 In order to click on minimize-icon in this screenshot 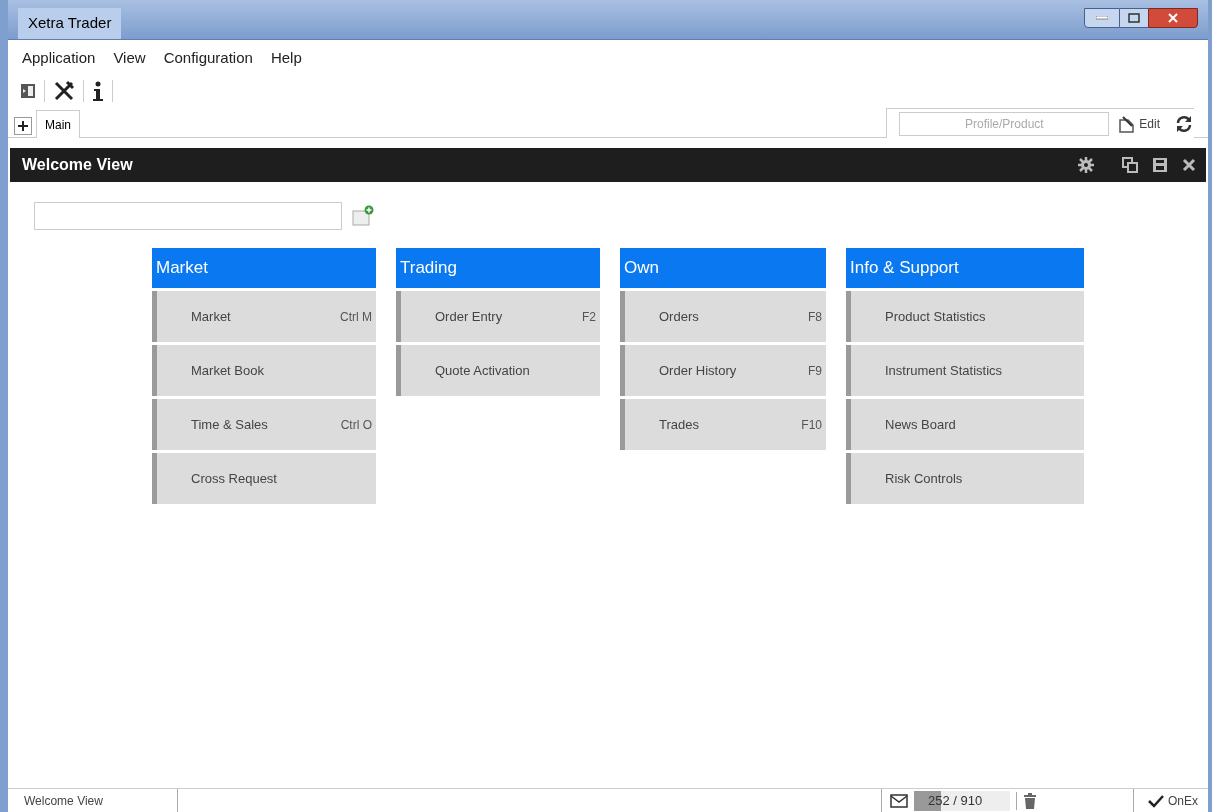, I will do `click(1102, 18)`.